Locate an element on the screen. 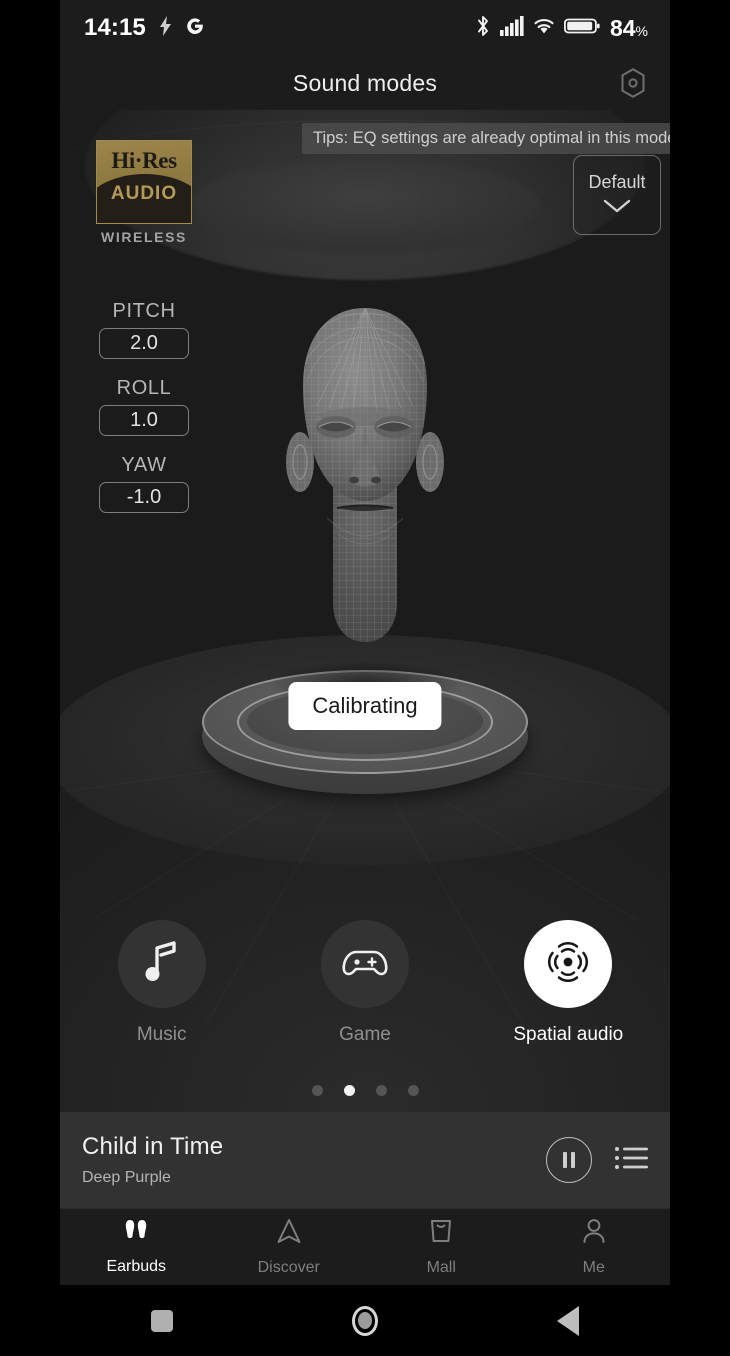 This screenshot has height=1356, width=730. player-track-info: Child in Time Deep Purple is located at coordinates (314, 1160).